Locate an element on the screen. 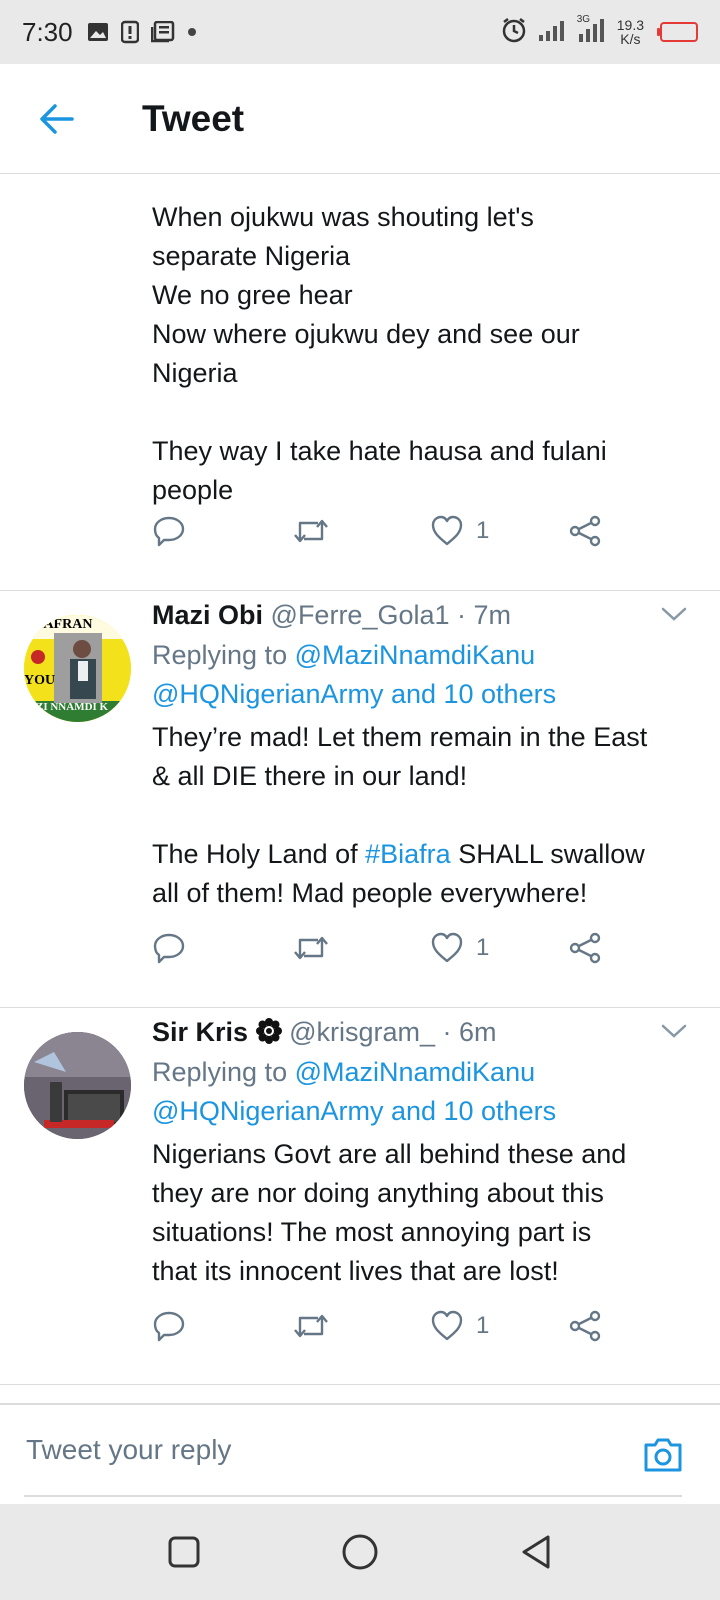 This screenshot has height=1600, width=720. signal-3g-icon: 3G is located at coordinates (592, 30).